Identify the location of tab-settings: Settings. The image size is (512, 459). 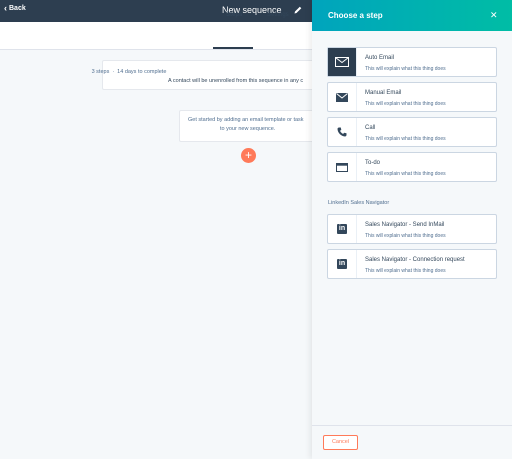
(278, 15).